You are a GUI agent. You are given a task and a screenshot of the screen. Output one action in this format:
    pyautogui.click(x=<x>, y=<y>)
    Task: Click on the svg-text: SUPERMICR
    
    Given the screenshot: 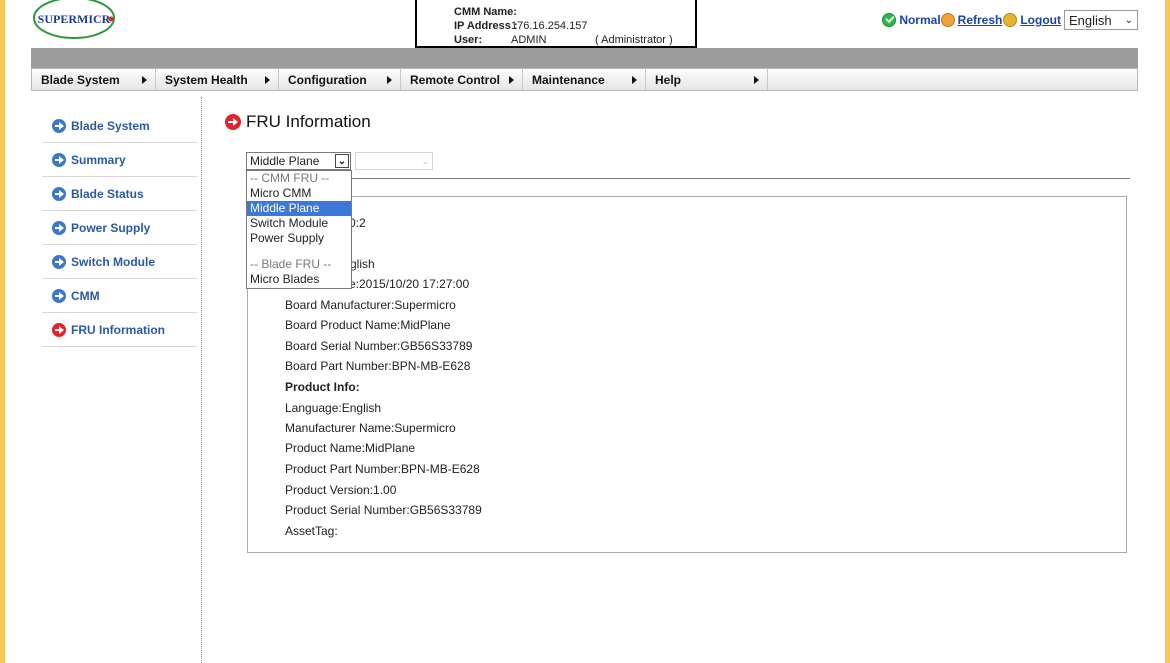 What is the action you would take?
    pyautogui.click(x=74, y=19)
    